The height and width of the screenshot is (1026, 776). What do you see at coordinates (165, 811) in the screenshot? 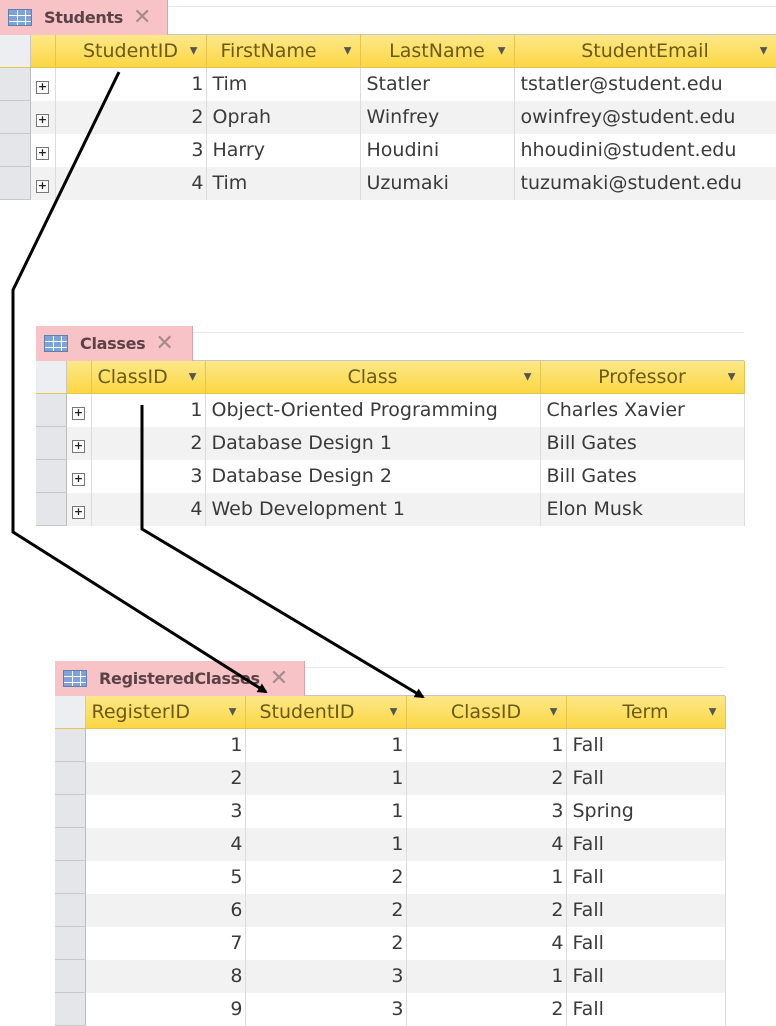
I see `cell-registerid: 3` at bounding box center [165, 811].